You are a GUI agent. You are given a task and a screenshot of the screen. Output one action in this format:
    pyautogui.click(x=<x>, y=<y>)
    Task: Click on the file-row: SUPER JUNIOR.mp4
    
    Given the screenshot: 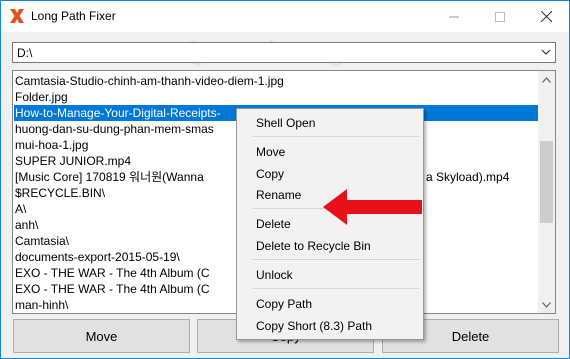 What is the action you would take?
    pyautogui.click(x=72, y=161)
    